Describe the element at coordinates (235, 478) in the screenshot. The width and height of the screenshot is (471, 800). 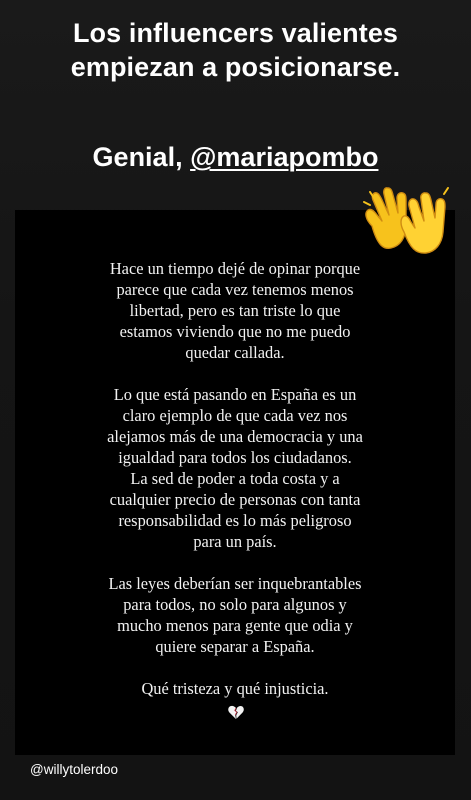
I see `post-line: La sed de poder a toda costa y a` at that location.